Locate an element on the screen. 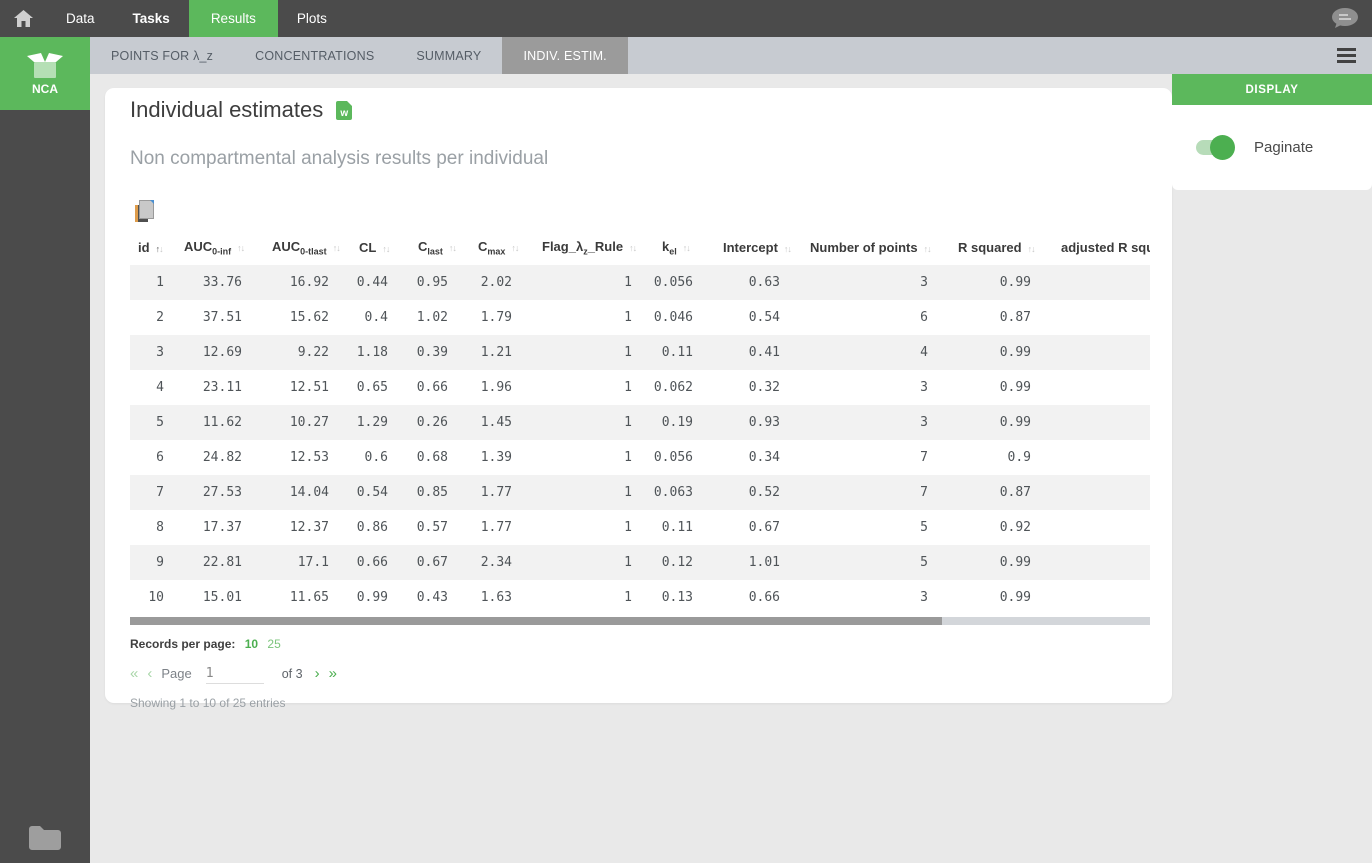  page-label: Page is located at coordinates (176, 674).